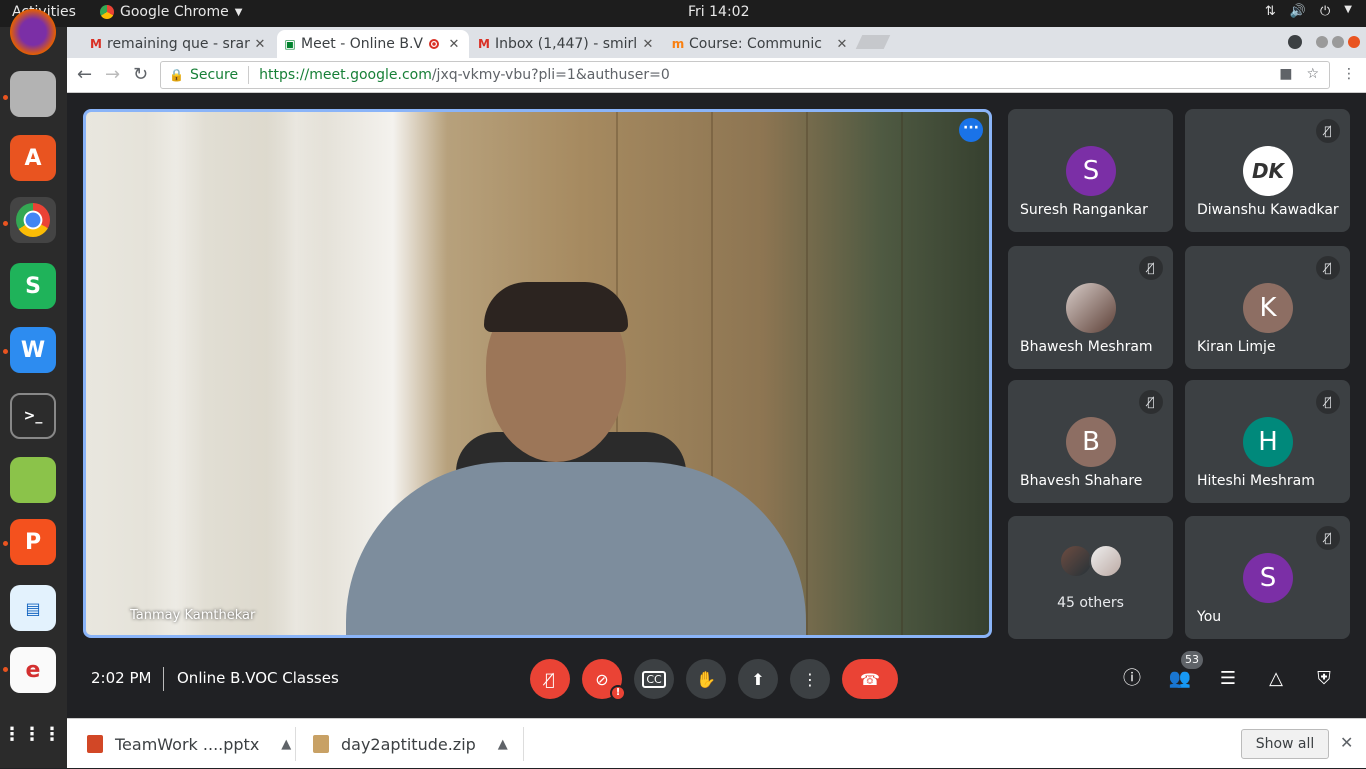  I want to click on clock: Fri 14:02, so click(718, 12).